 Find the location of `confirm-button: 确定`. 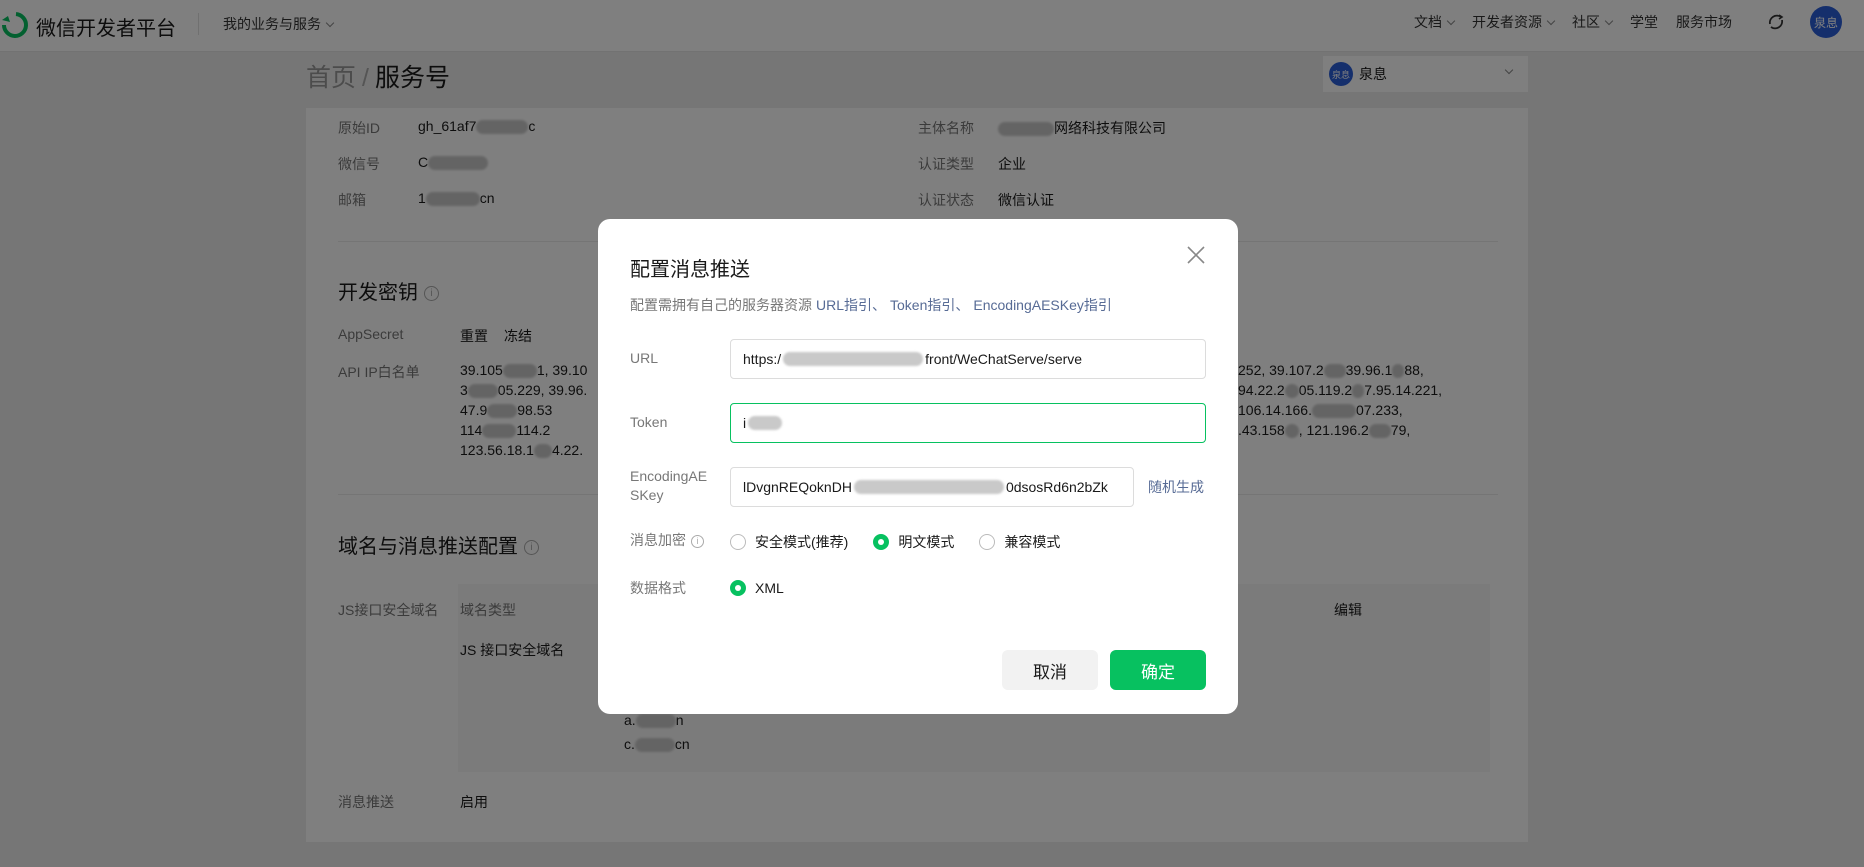

confirm-button: 确定 is located at coordinates (1158, 670).